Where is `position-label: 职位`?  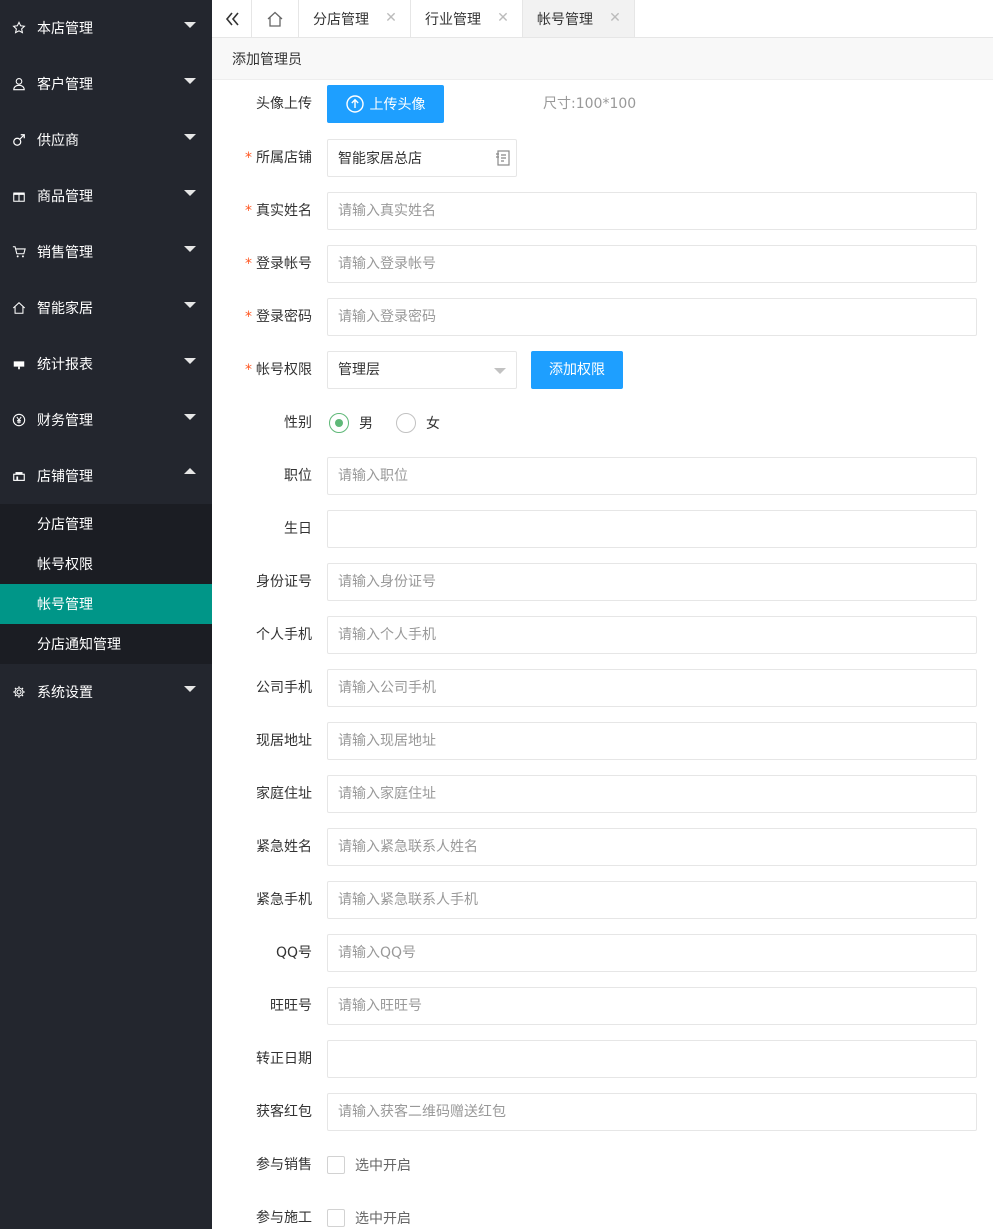 position-label: 职位 is located at coordinates (298, 476).